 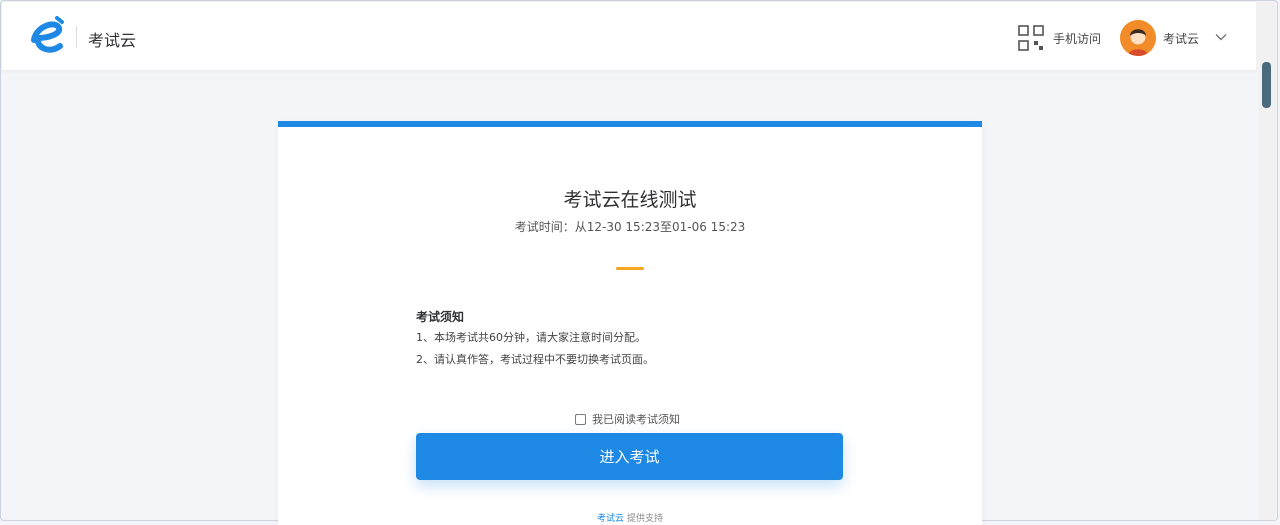 What do you see at coordinates (1031, 38) in the screenshot?
I see `qr-code-icon` at bounding box center [1031, 38].